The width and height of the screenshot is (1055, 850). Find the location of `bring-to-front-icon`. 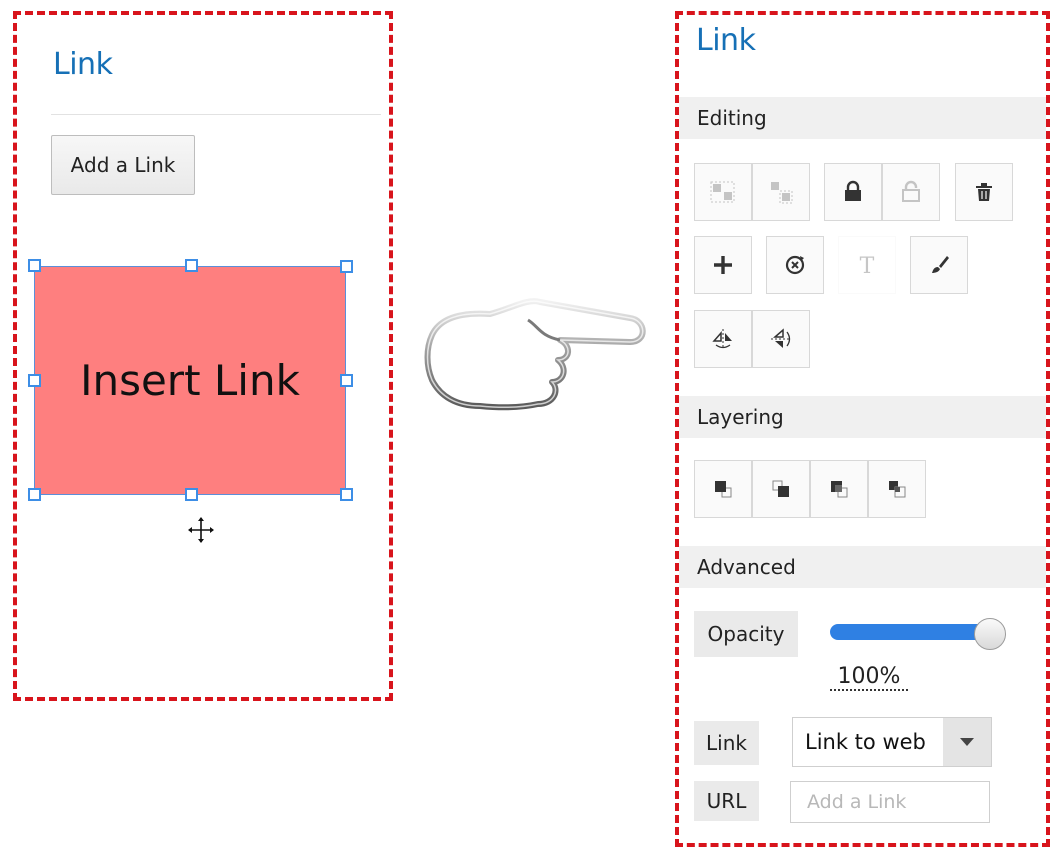

bring-to-front-icon is located at coordinates (723, 489).